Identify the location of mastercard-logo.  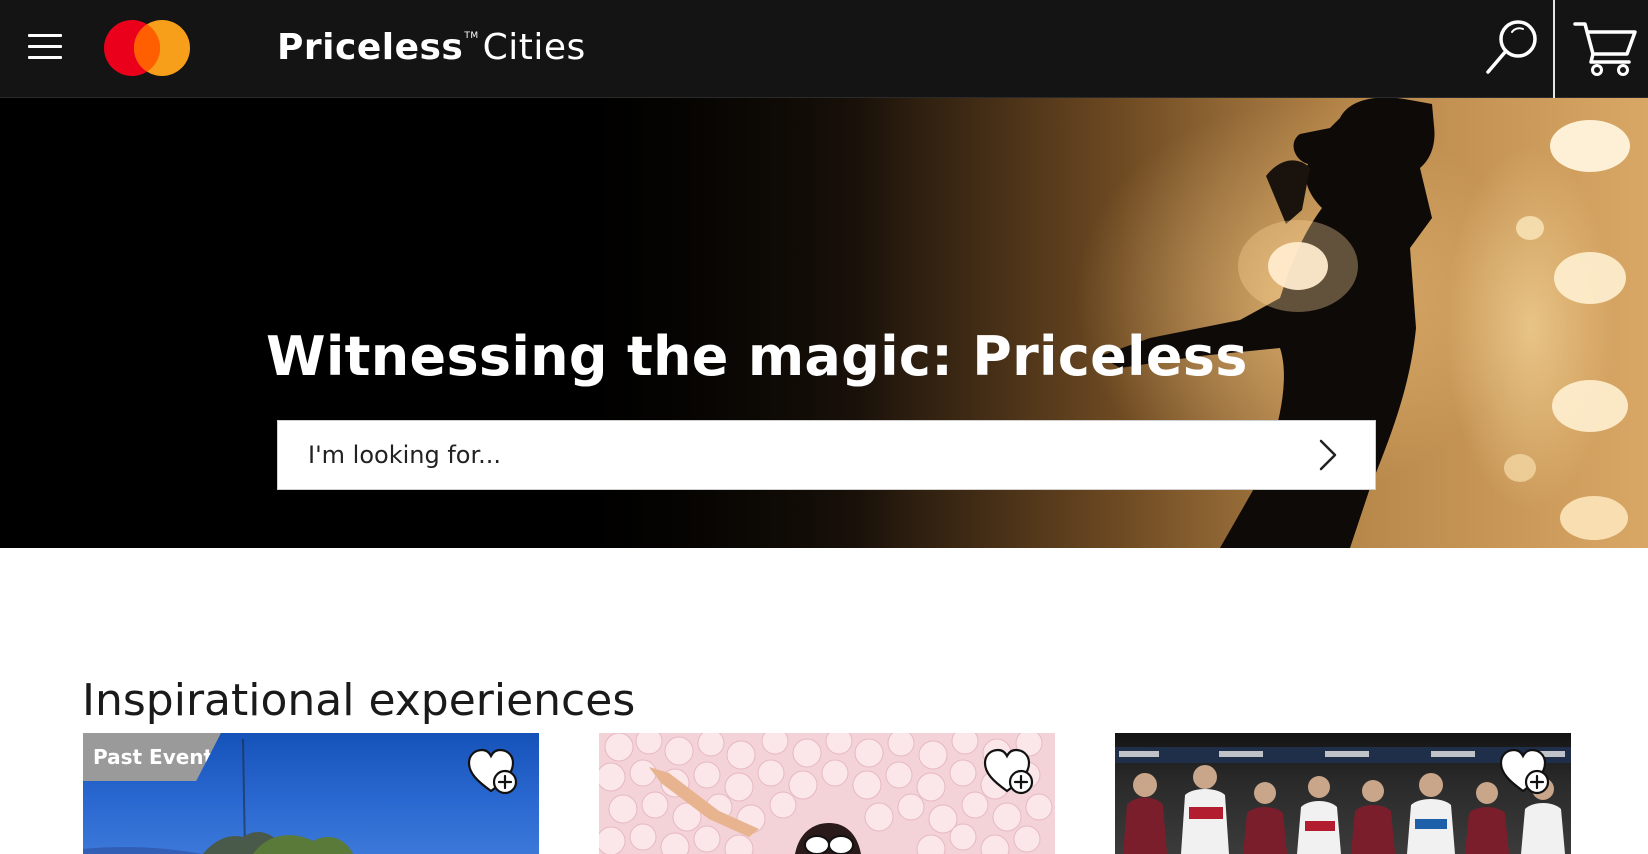
(150, 48).